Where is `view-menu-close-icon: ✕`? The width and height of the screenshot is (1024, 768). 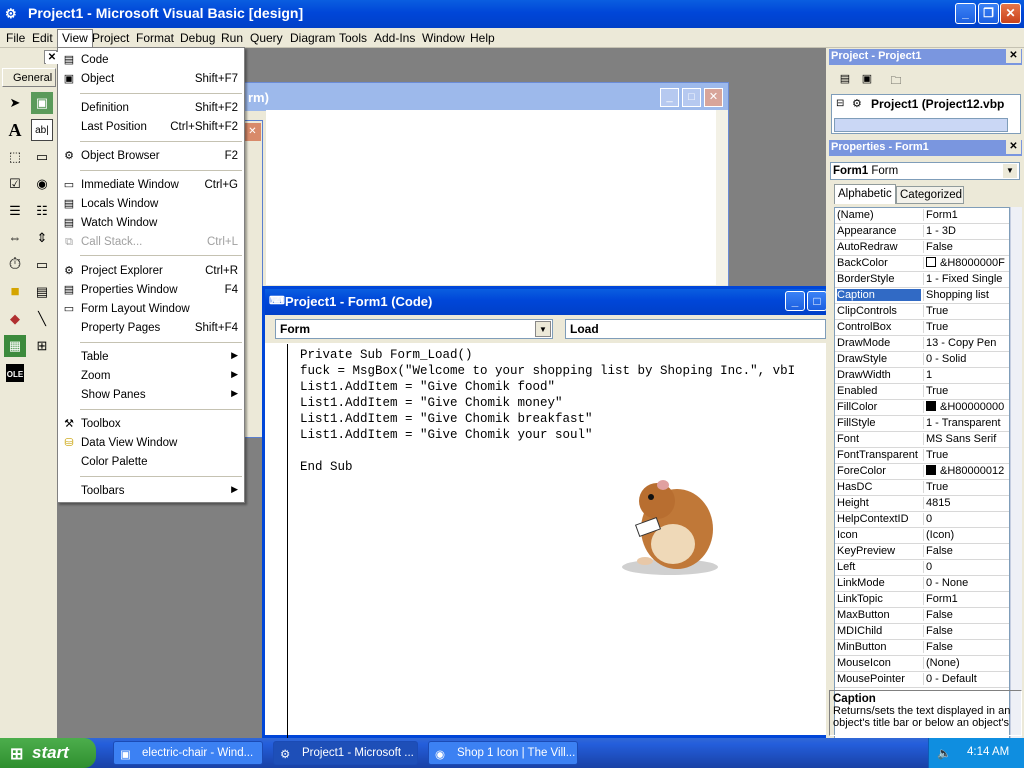
view-menu-close-icon: ✕ is located at coordinates (52, 58).